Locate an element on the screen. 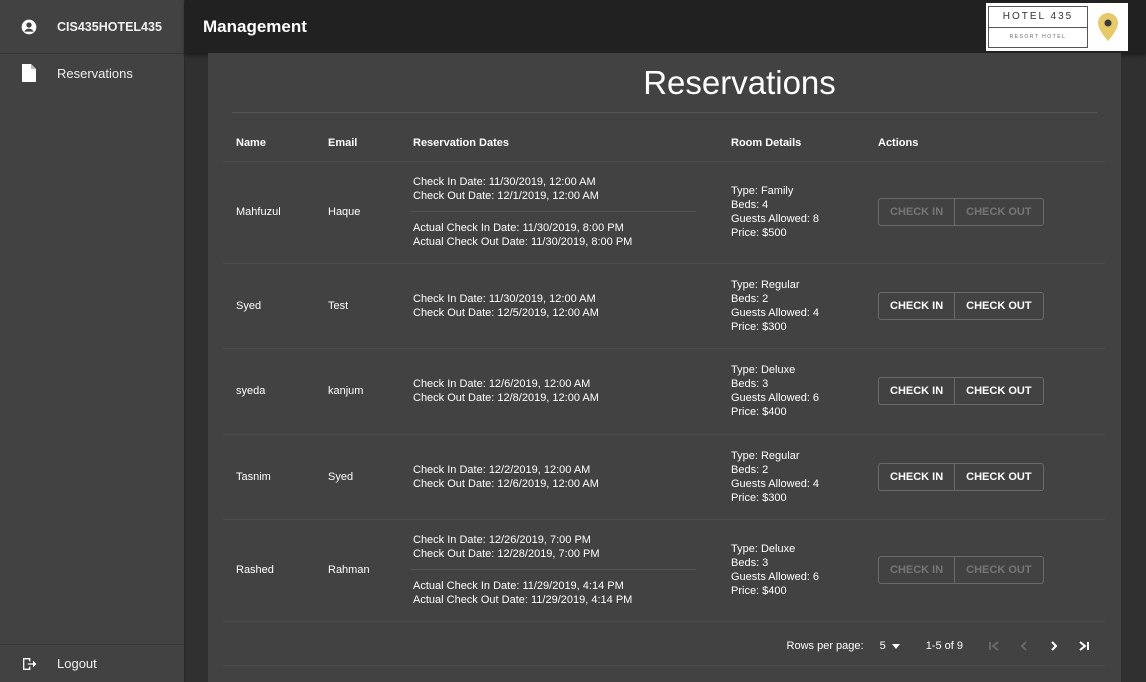 The image size is (1146, 682). chevron-right-icon is located at coordinates (1054, 645).